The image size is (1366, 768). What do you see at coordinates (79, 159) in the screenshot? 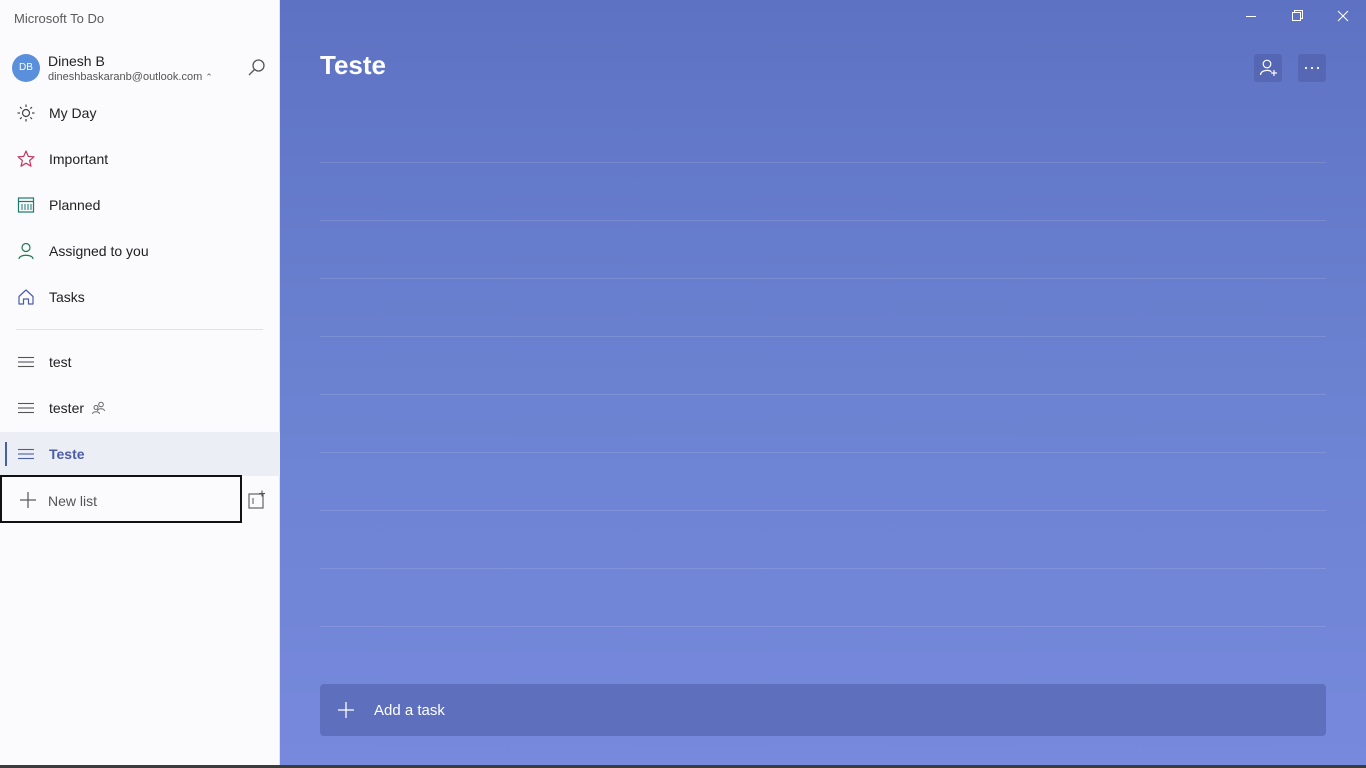
I see `nav-item-label: Important` at bounding box center [79, 159].